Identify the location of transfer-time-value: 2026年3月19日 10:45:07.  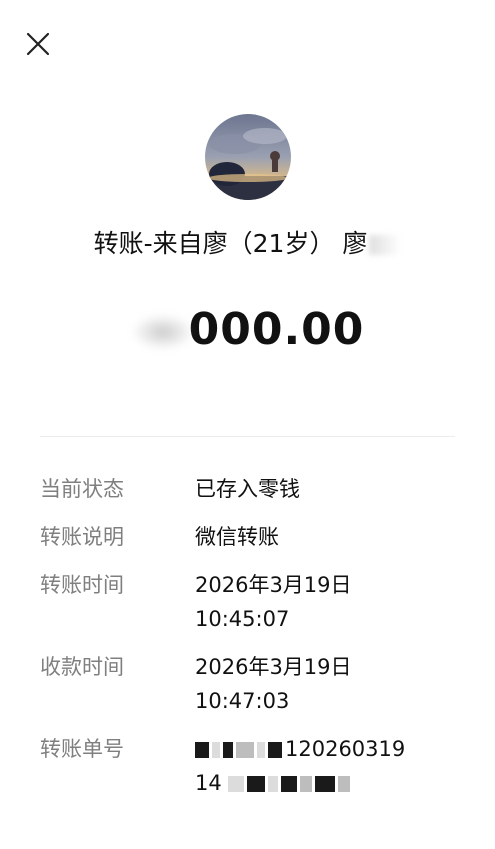
(332, 602).